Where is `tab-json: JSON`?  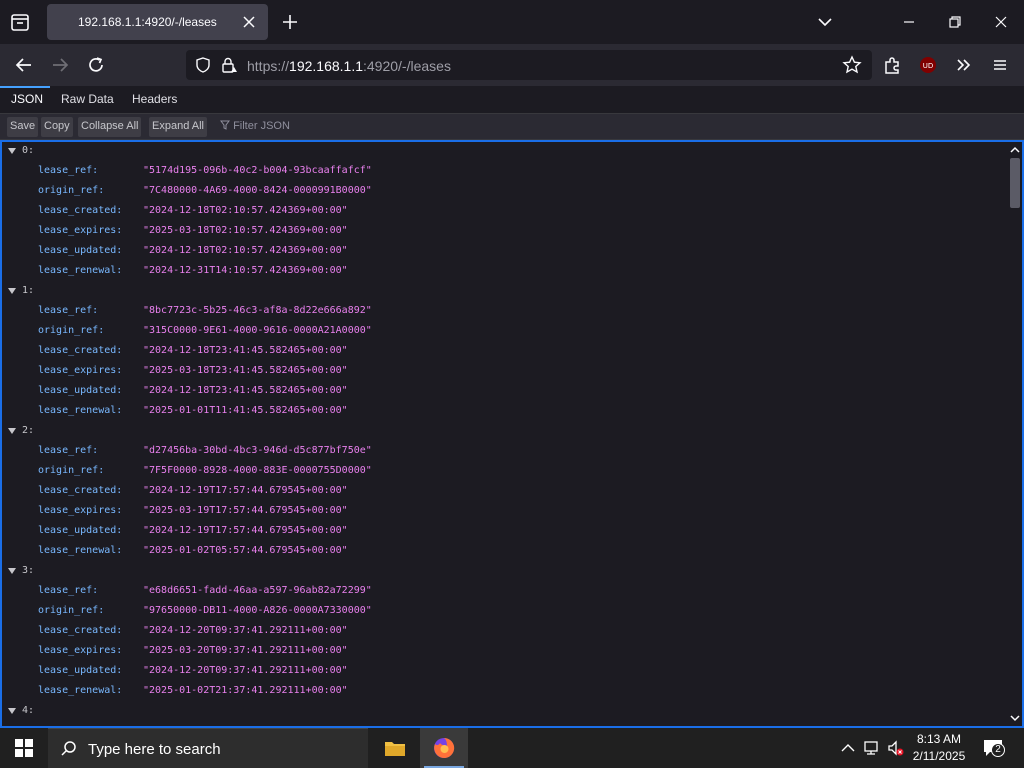 tab-json: JSON is located at coordinates (27, 99).